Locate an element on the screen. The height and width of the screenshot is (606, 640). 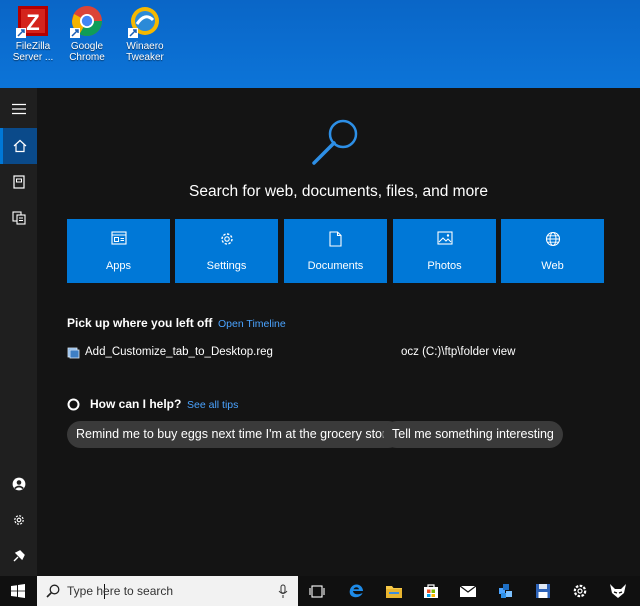
store-icon is located at coordinates (431, 591).